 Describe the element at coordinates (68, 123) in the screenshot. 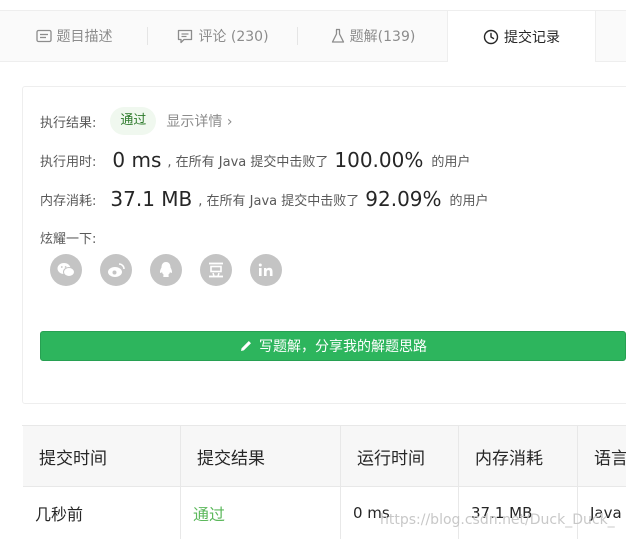

I see `result-label: 执行结果:` at that location.